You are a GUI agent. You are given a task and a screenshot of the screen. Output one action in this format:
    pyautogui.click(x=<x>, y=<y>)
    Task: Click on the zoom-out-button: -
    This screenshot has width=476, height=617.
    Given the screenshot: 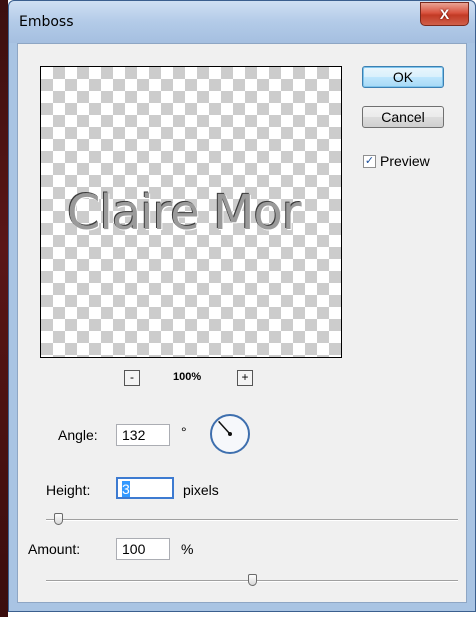 What is the action you would take?
    pyautogui.click(x=132, y=378)
    